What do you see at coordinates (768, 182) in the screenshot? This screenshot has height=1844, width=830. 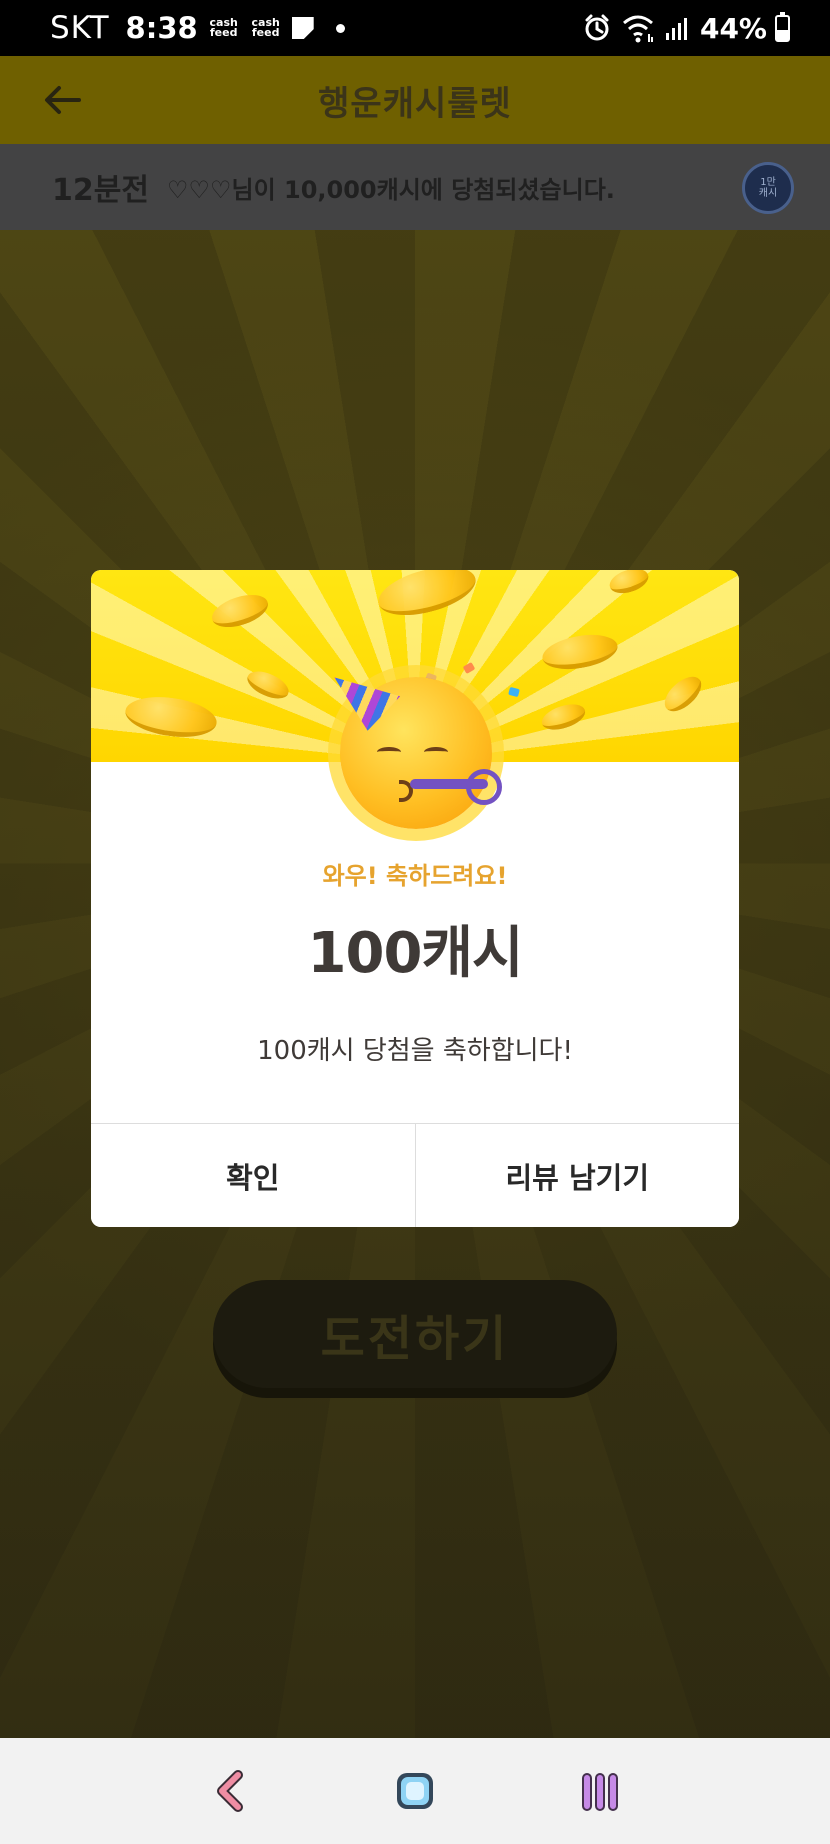 I see `badge-amount: 1만` at bounding box center [768, 182].